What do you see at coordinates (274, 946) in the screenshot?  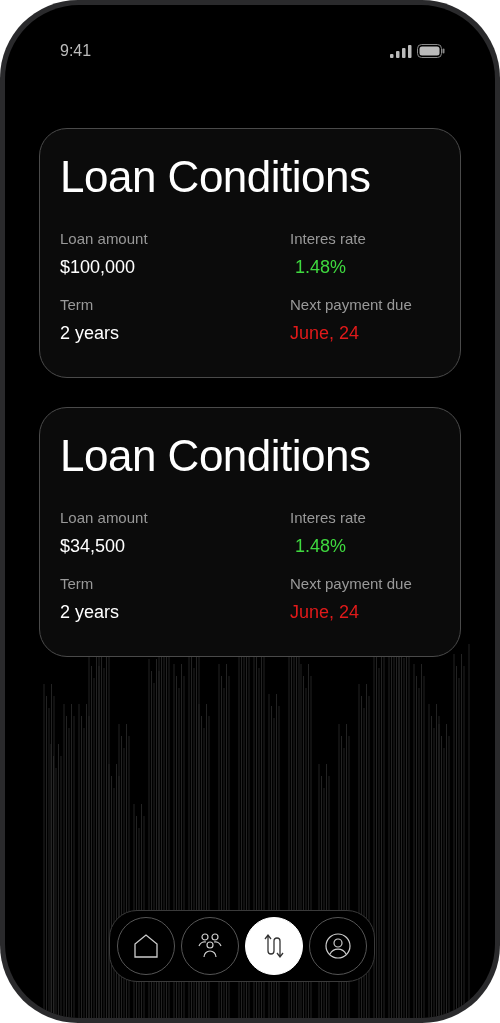 I see `transfer-icon` at bounding box center [274, 946].